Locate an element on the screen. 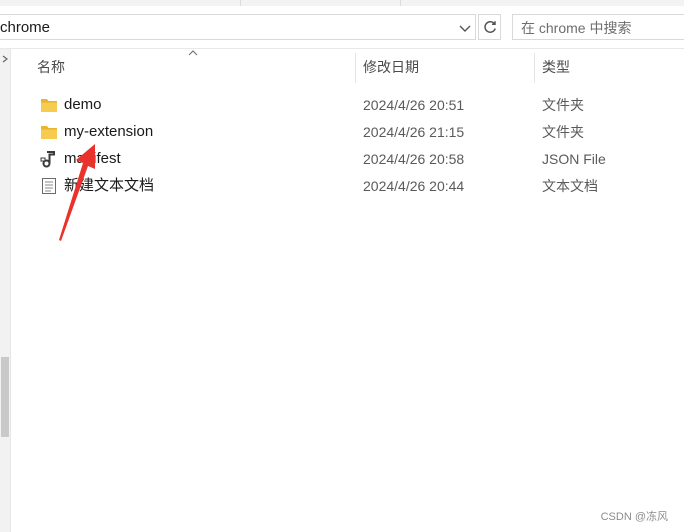  refresh-icon is located at coordinates (490, 27).